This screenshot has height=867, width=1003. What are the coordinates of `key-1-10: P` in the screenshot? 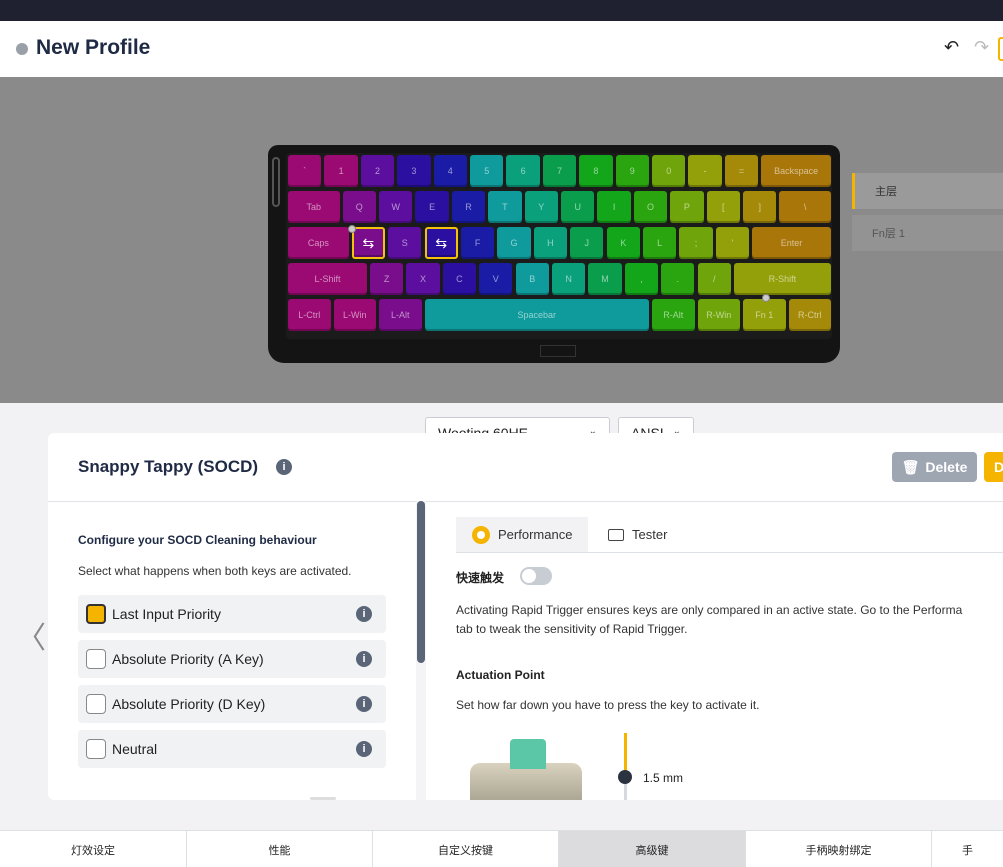 It's located at (687, 207).